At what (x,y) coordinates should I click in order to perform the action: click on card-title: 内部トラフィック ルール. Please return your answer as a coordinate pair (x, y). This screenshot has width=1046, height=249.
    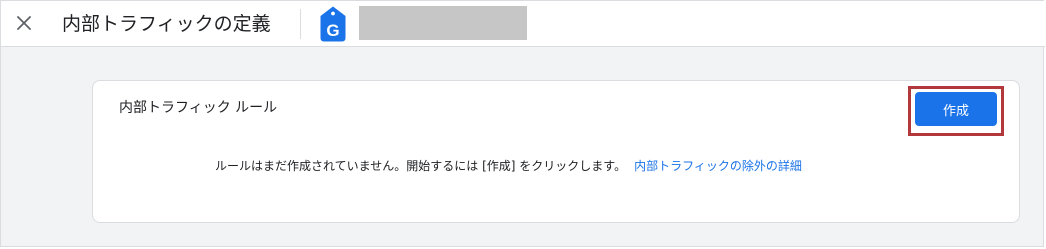
    Looking at the image, I should click on (198, 108).